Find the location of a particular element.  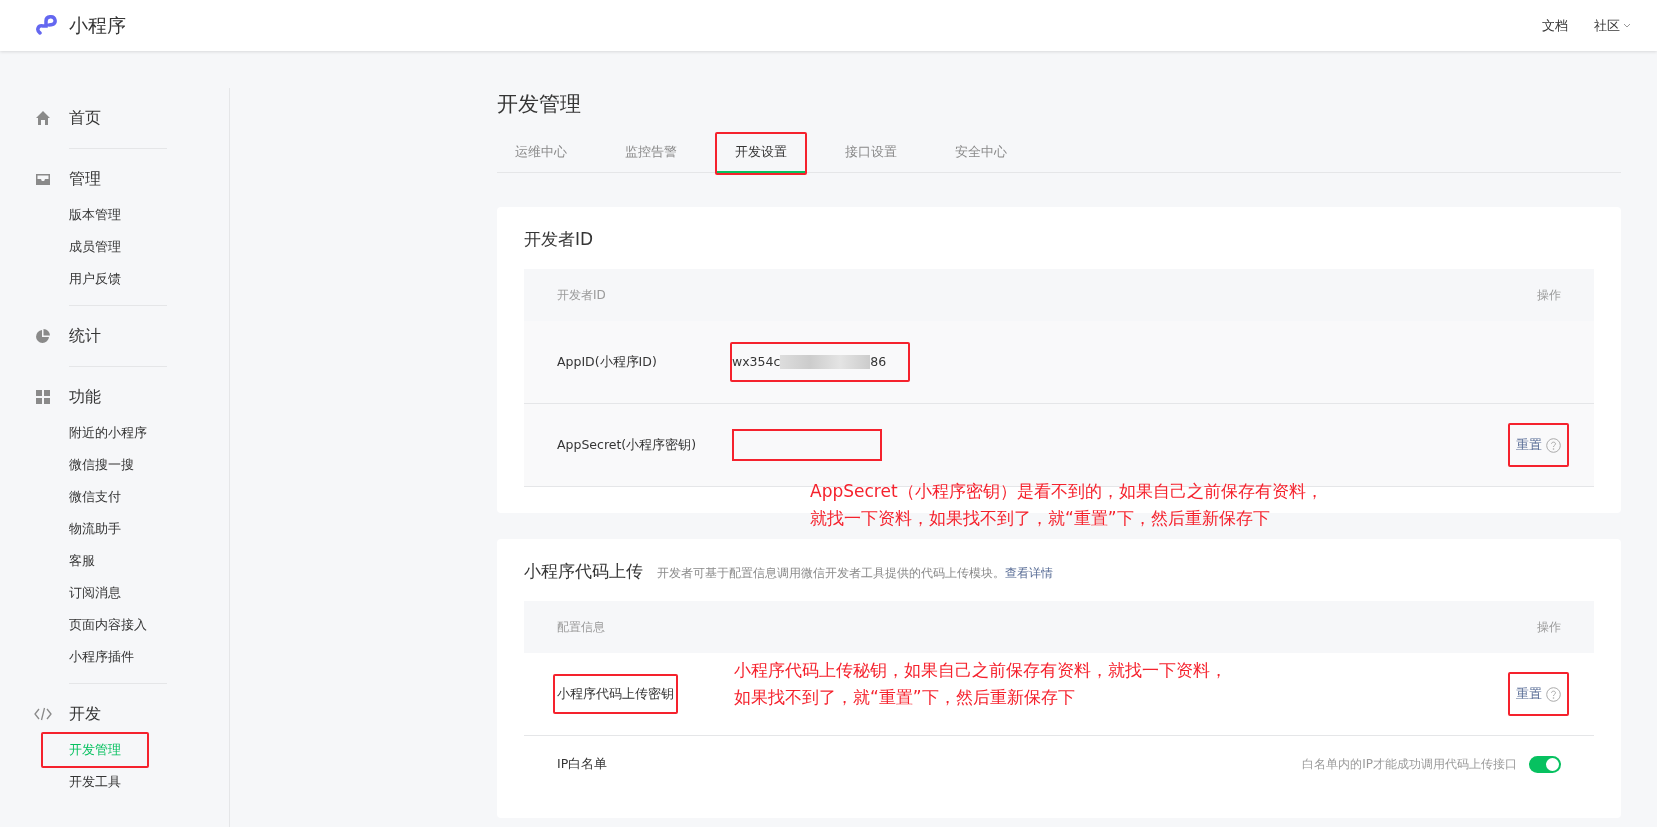

tab: 开发设置 is located at coordinates (761, 156).